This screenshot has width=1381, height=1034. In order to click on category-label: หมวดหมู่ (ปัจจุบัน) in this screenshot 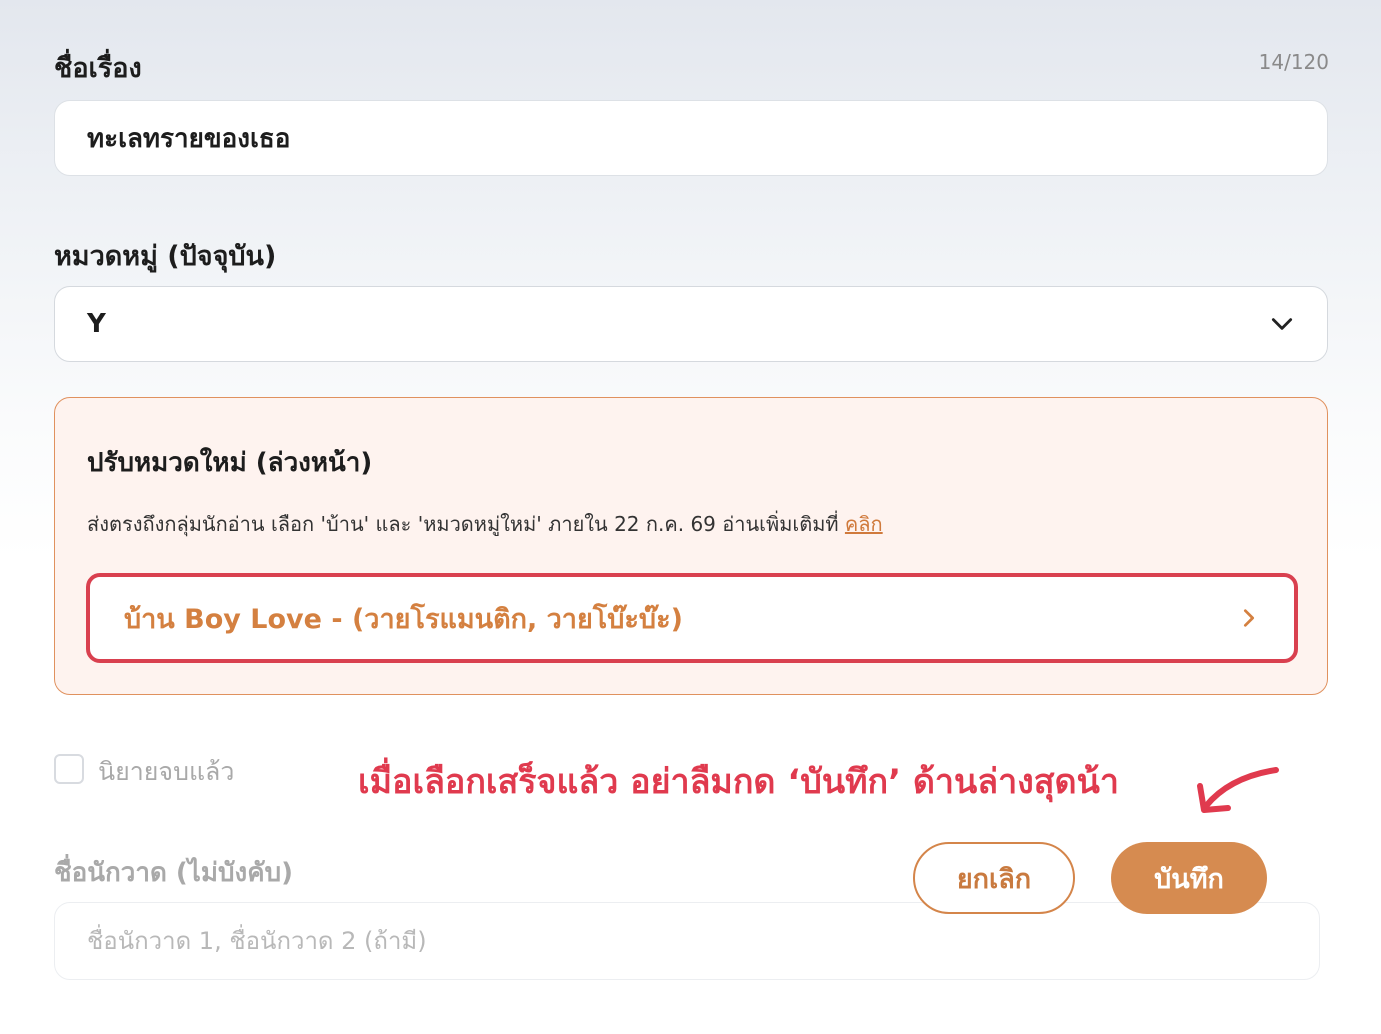, I will do `click(165, 256)`.